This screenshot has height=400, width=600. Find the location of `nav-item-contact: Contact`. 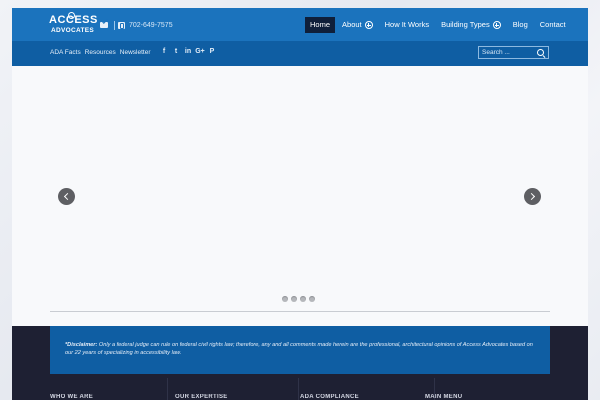

nav-item-contact: Contact is located at coordinates (553, 25).